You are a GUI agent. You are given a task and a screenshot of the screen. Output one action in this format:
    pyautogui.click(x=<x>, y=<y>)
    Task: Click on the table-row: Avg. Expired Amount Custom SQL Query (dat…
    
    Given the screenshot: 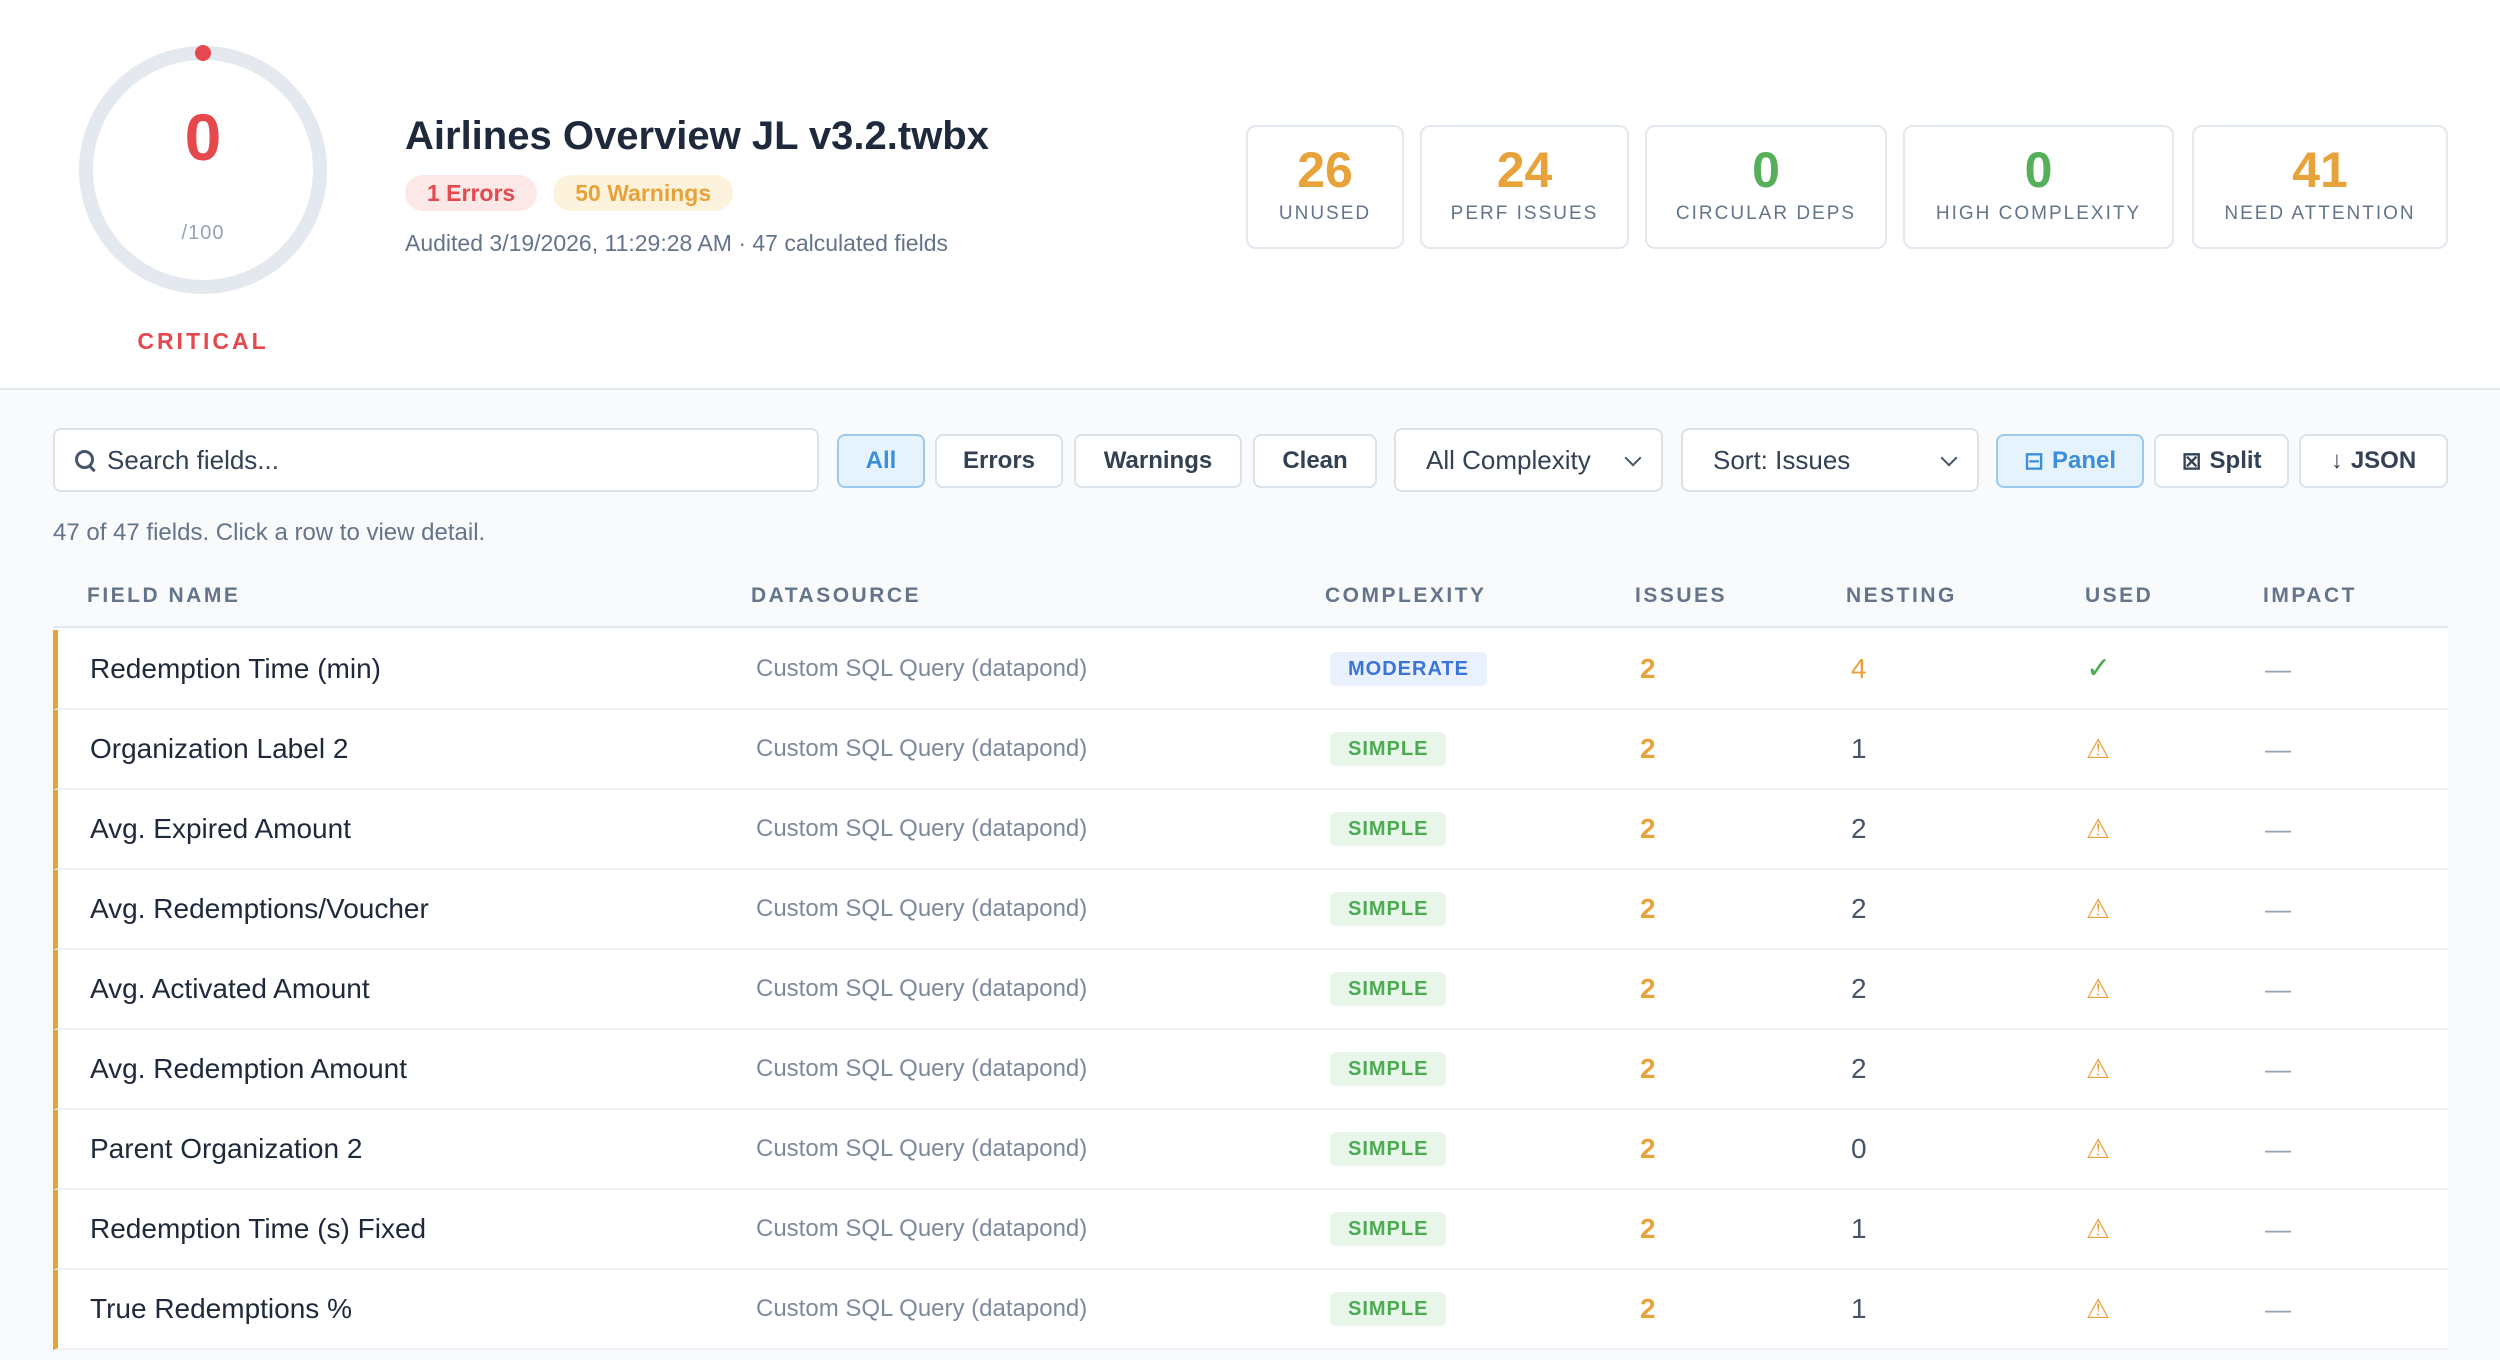 What is the action you would take?
    pyautogui.click(x=1250, y=830)
    